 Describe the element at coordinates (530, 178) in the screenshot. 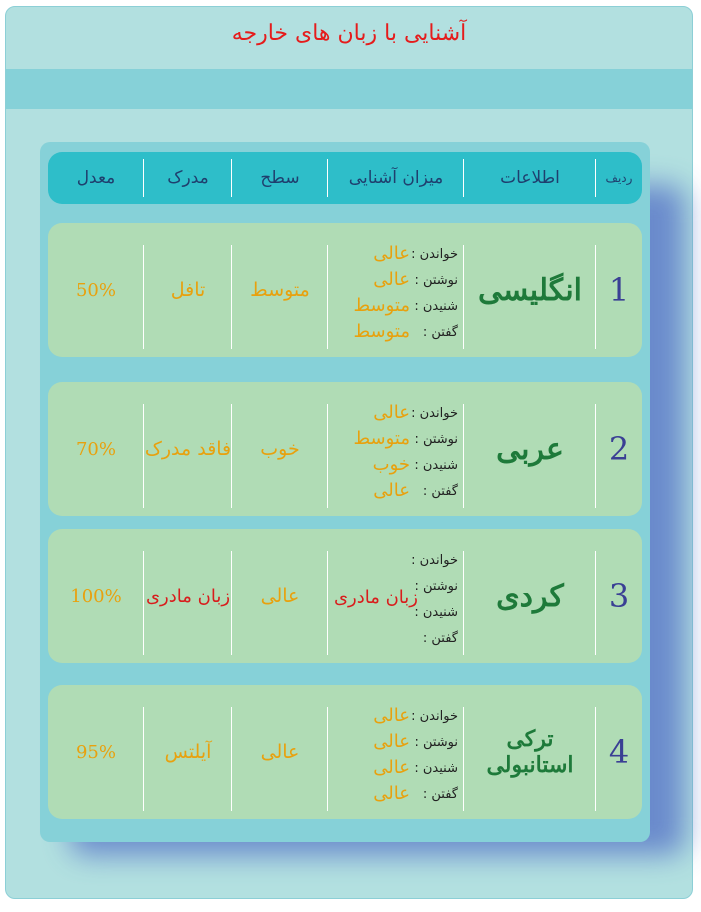

I see `header-info: اطلاعات` at that location.